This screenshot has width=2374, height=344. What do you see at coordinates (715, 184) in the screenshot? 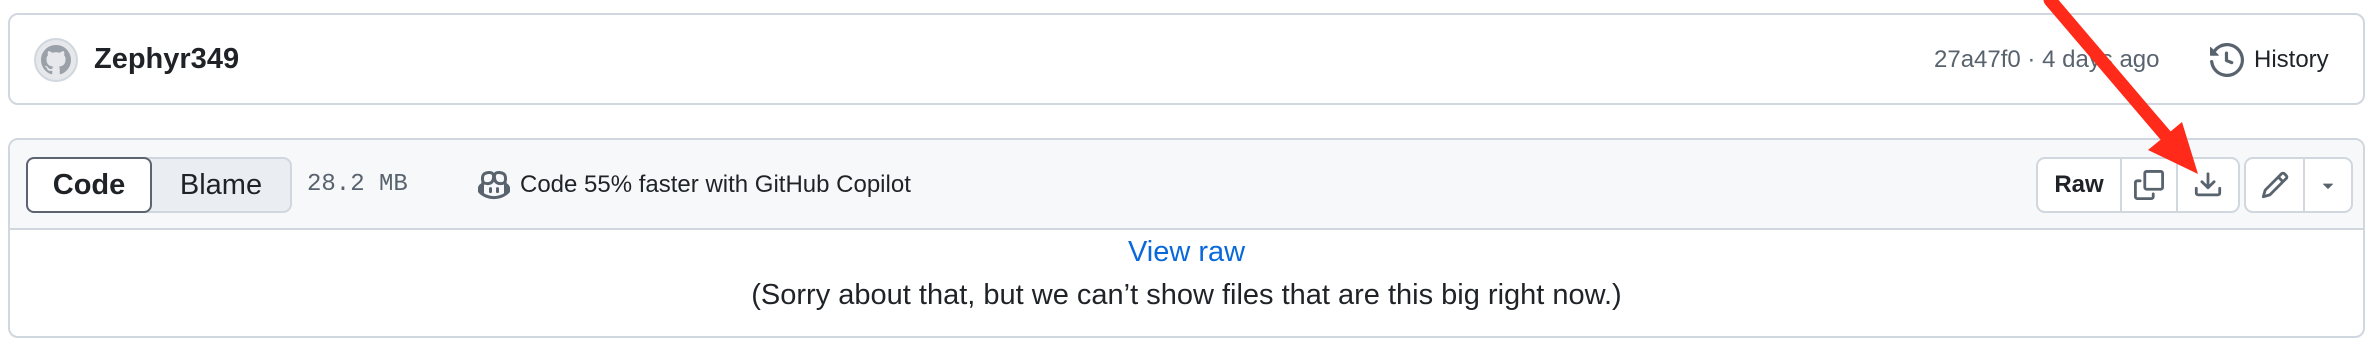
I see `copilot-promo-text: Code 55% faster with GitHub Copilot` at bounding box center [715, 184].